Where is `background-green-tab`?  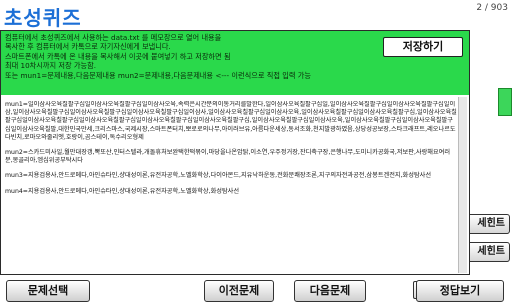
background-green-tab is located at coordinates (505, 102).